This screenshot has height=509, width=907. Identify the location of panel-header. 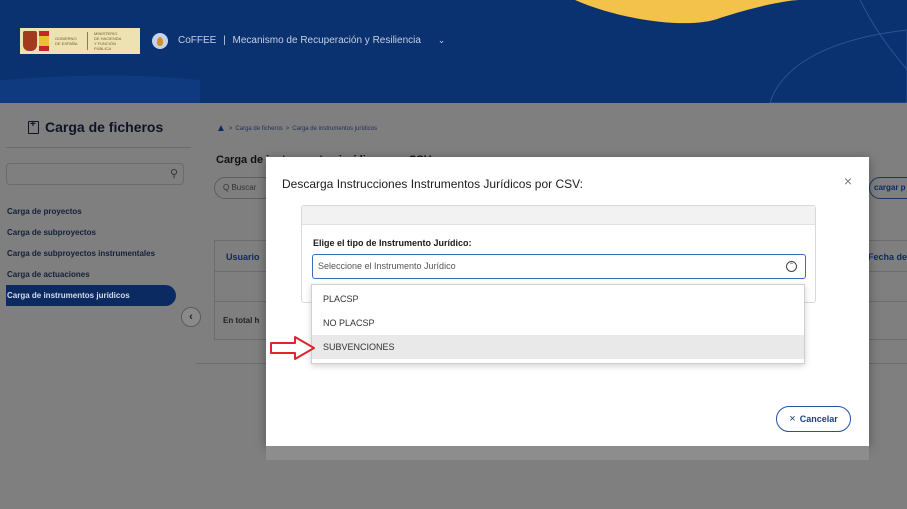
(558, 215).